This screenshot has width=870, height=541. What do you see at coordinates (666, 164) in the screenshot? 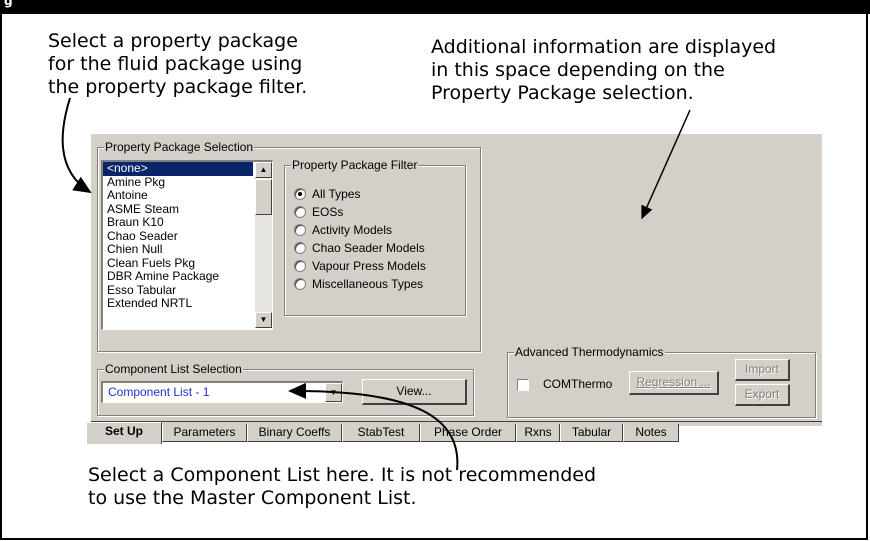
I see `arrow-to-info-space` at bounding box center [666, 164].